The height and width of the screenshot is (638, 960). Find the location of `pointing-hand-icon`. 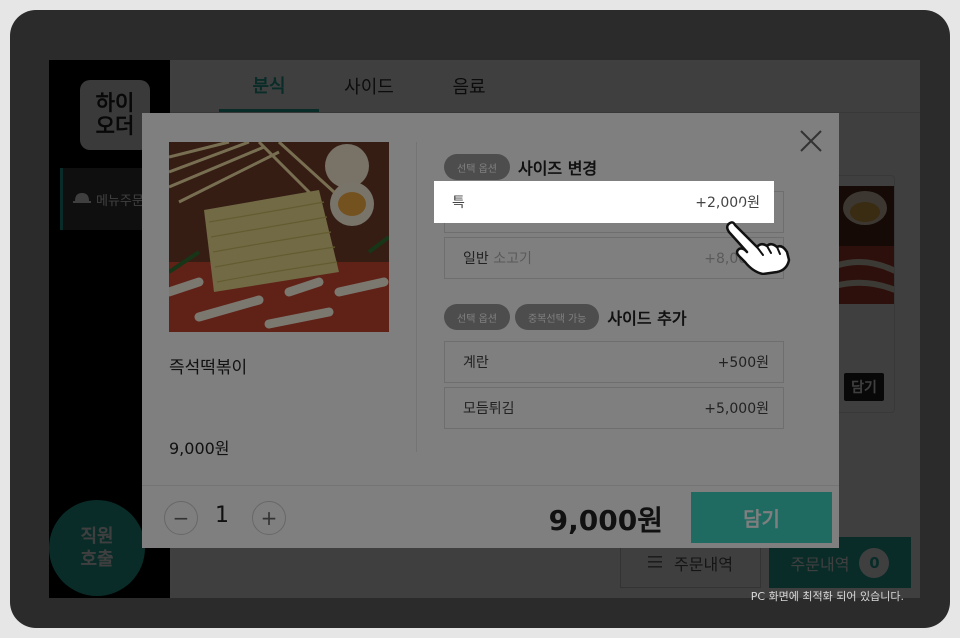

pointing-hand-icon is located at coordinates (753, 238).